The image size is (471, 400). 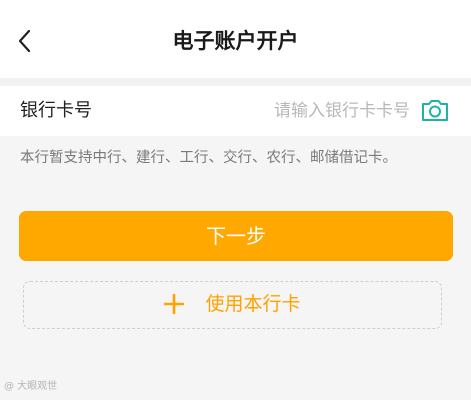 I want to click on card-number-input, so click(x=295, y=111).